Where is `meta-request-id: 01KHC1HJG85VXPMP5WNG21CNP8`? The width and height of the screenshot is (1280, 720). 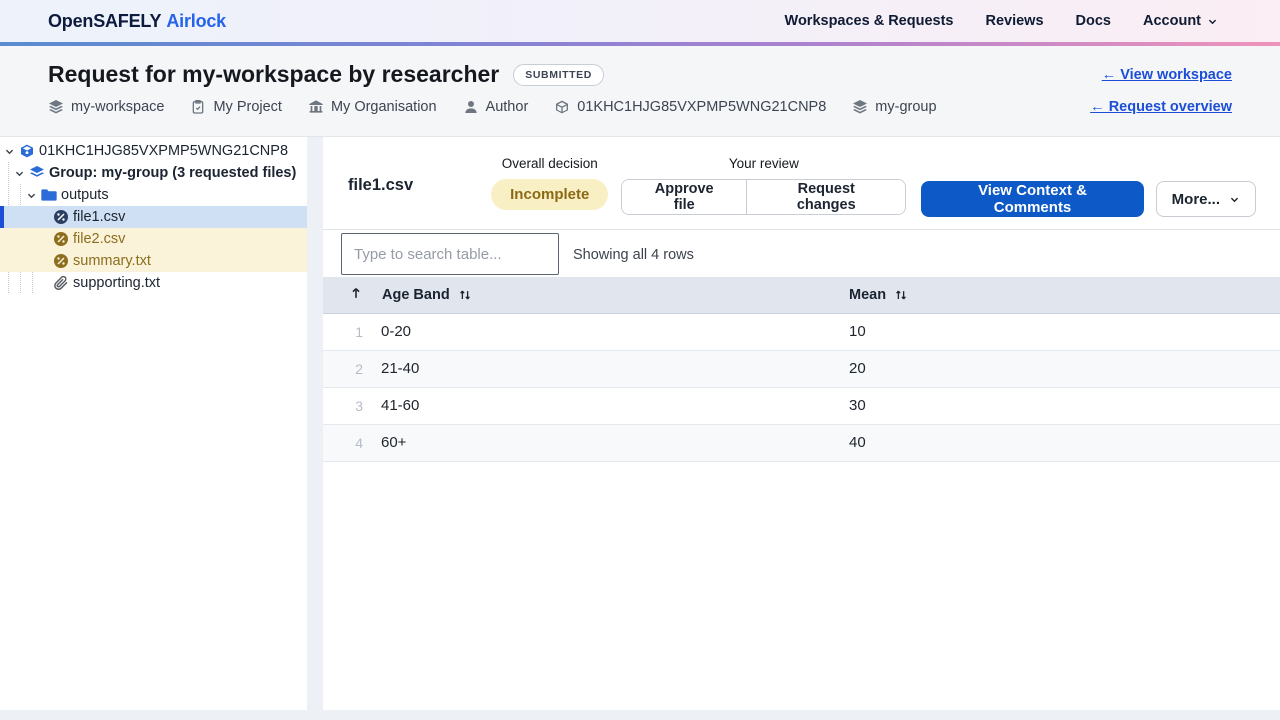 meta-request-id: 01KHC1HJG85VXPMP5WNG21CNP8 is located at coordinates (690, 107).